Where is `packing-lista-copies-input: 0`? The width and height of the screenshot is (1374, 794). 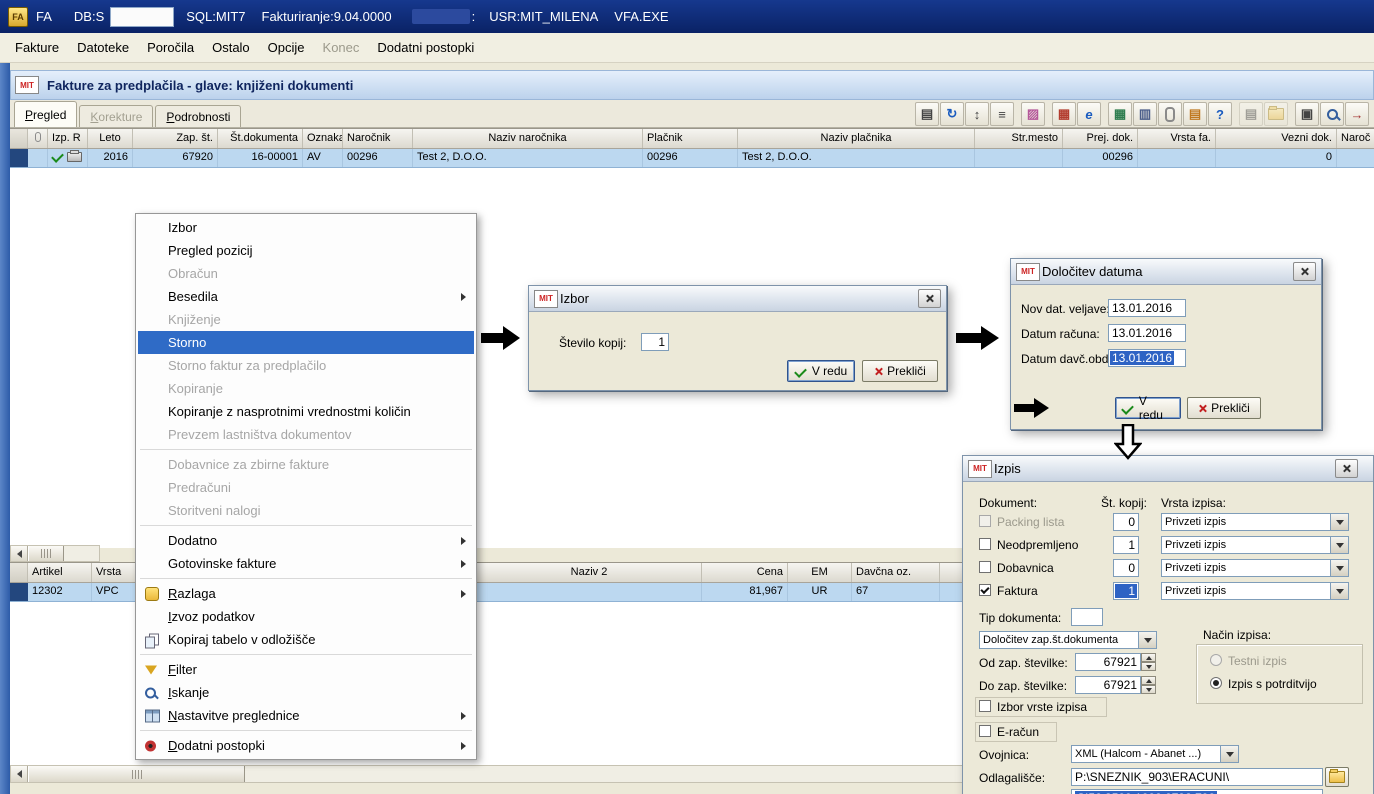
packing-lista-copies-input: 0 is located at coordinates (1126, 522).